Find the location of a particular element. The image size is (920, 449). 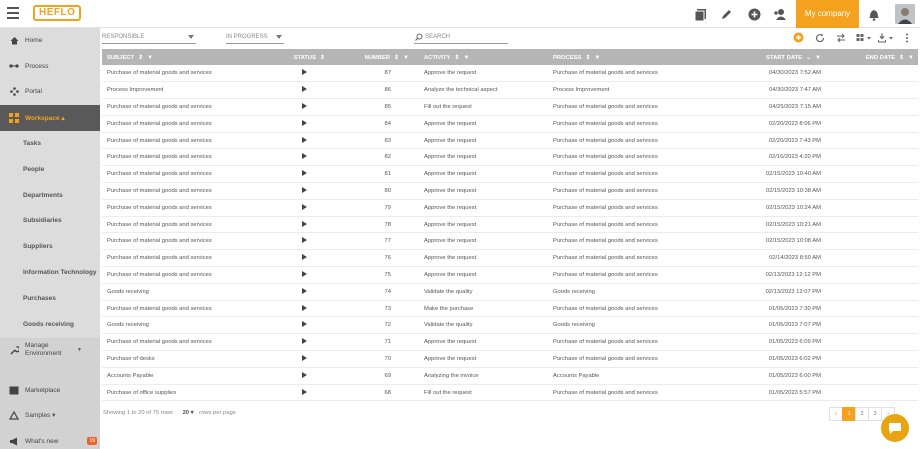

chat-icon is located at coordinates (895, 428).